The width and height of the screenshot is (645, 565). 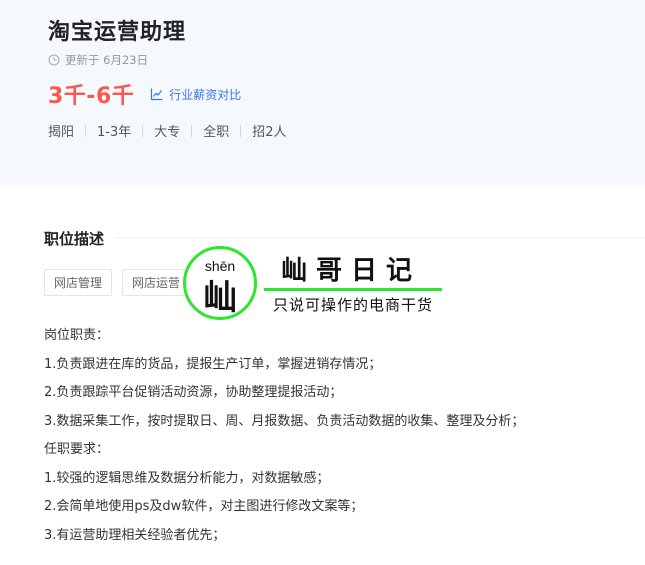 What do you see at coordinates (156, 282) in the screenshot?
I see `skill-tag: 网店运营` at bounding box center [156, 282].